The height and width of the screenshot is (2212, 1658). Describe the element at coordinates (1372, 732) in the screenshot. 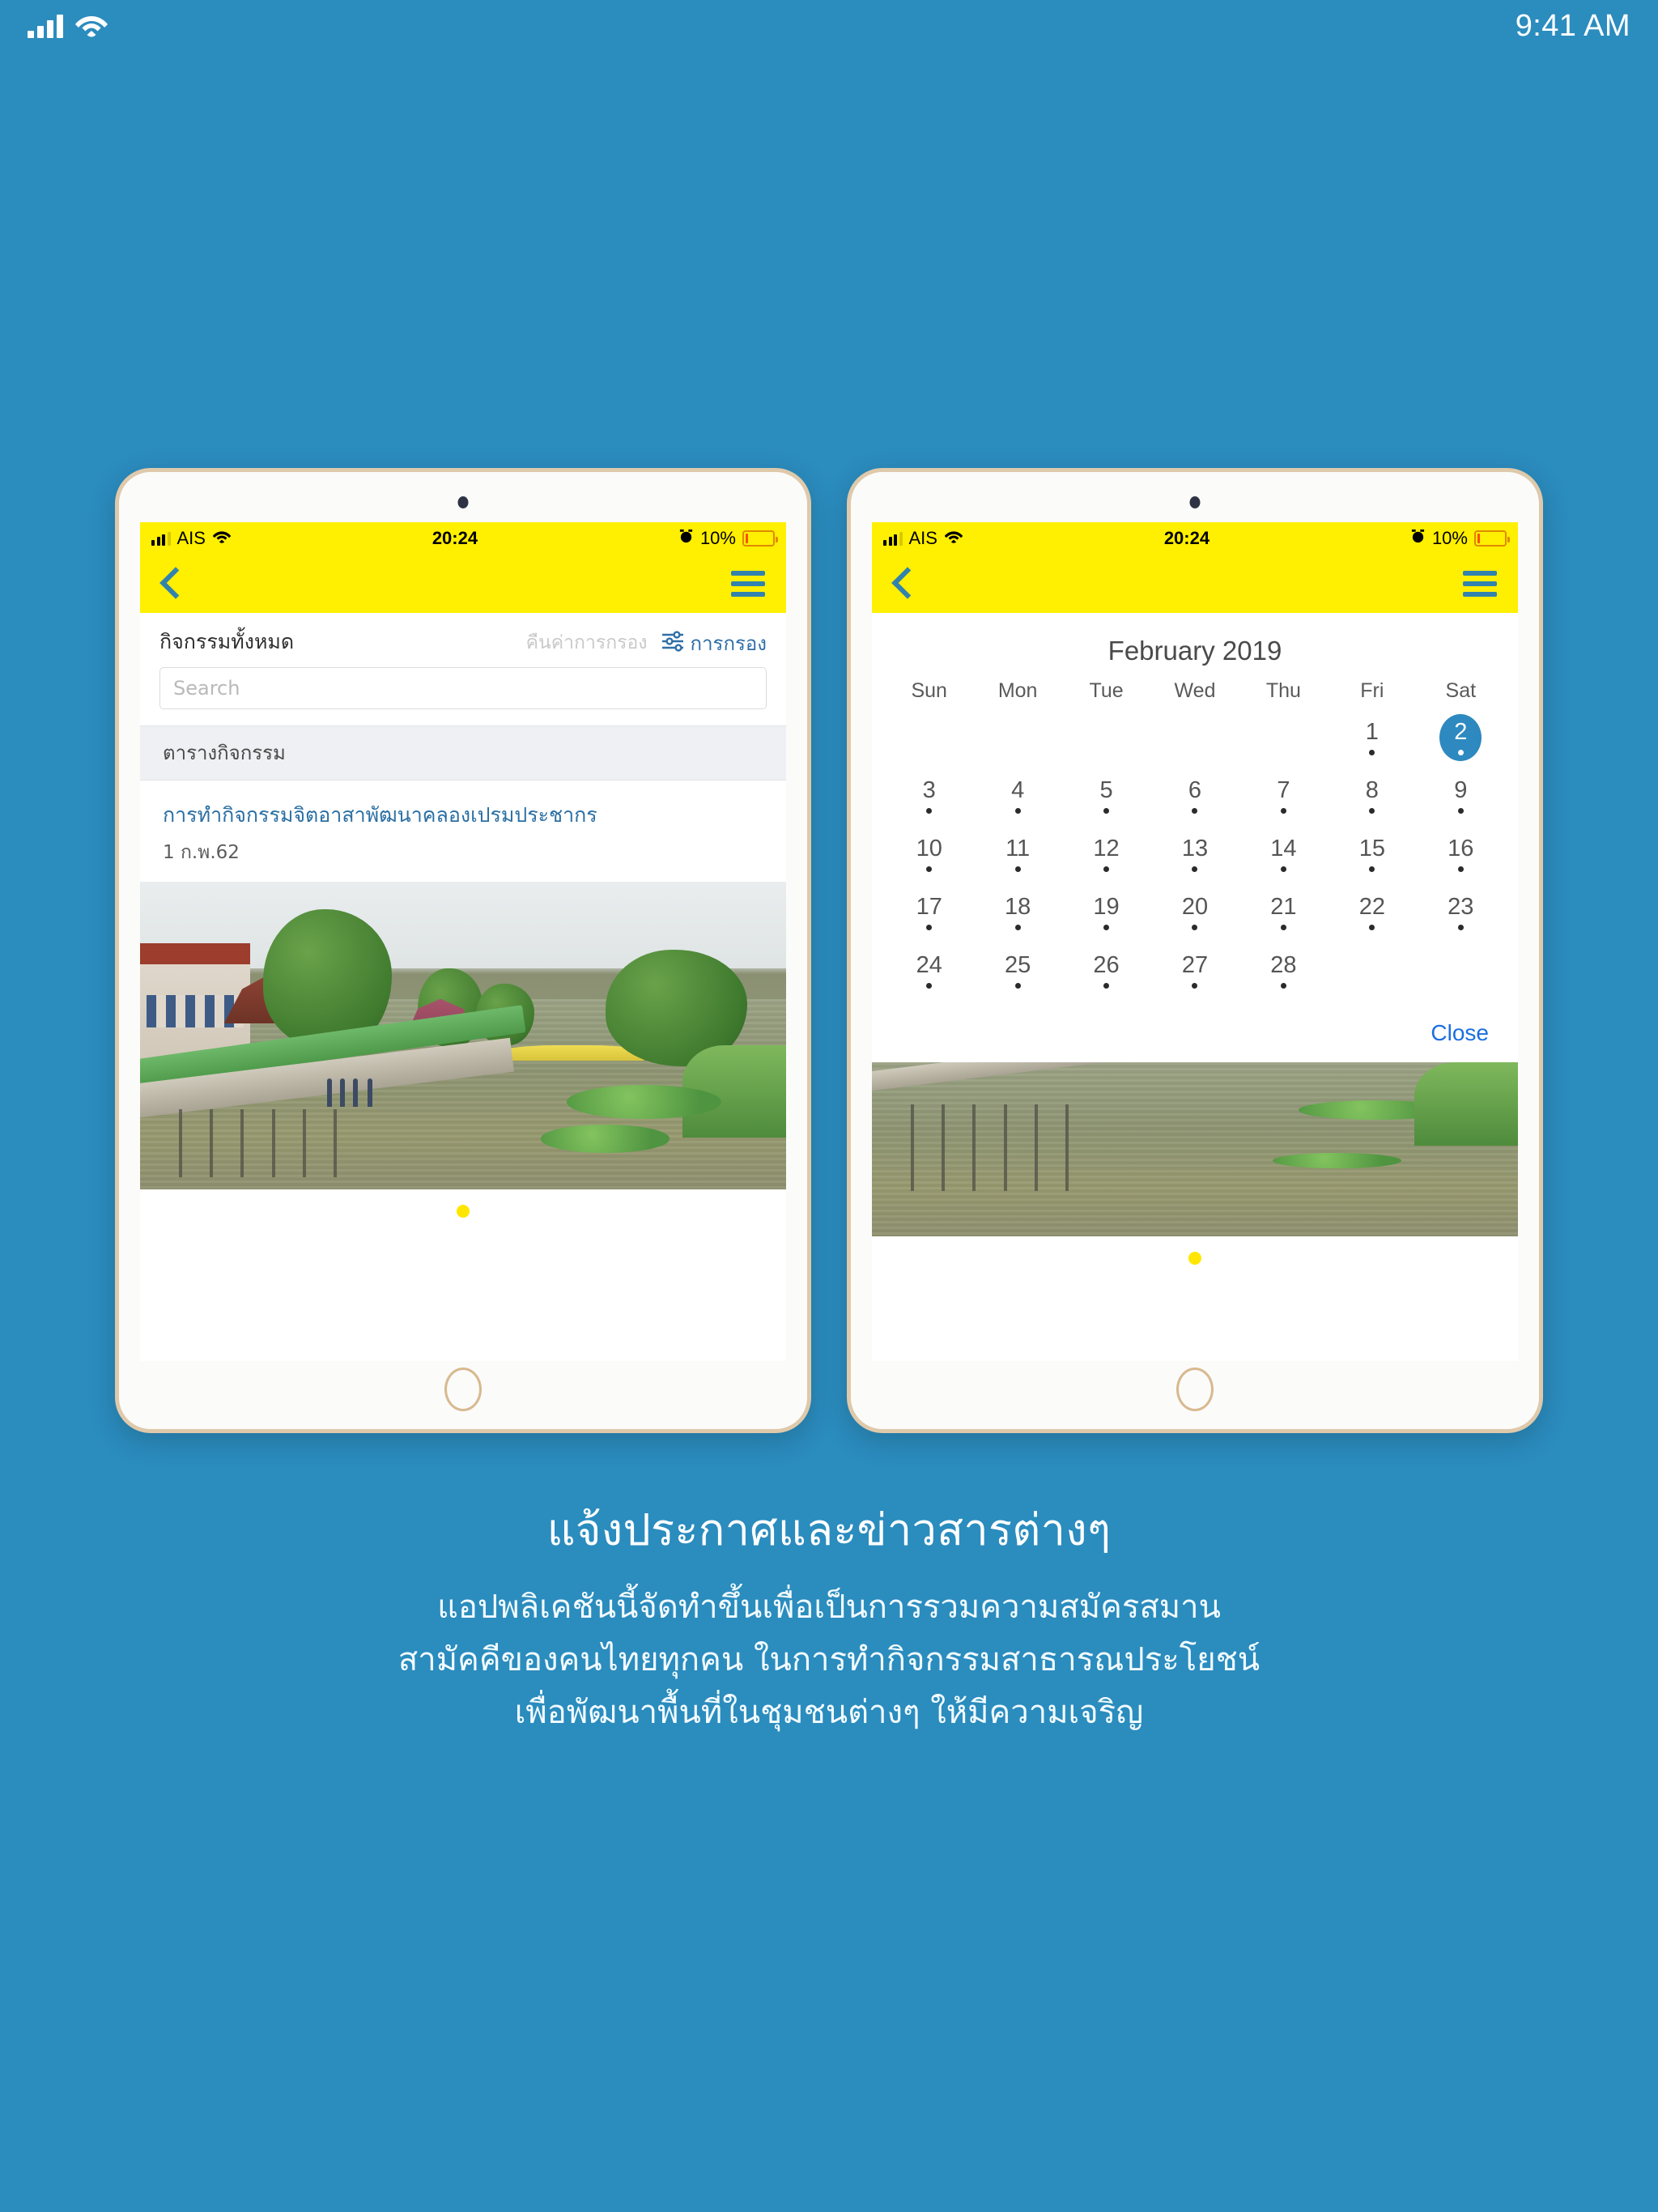

I see `calendar-day-number: 1` at that location.